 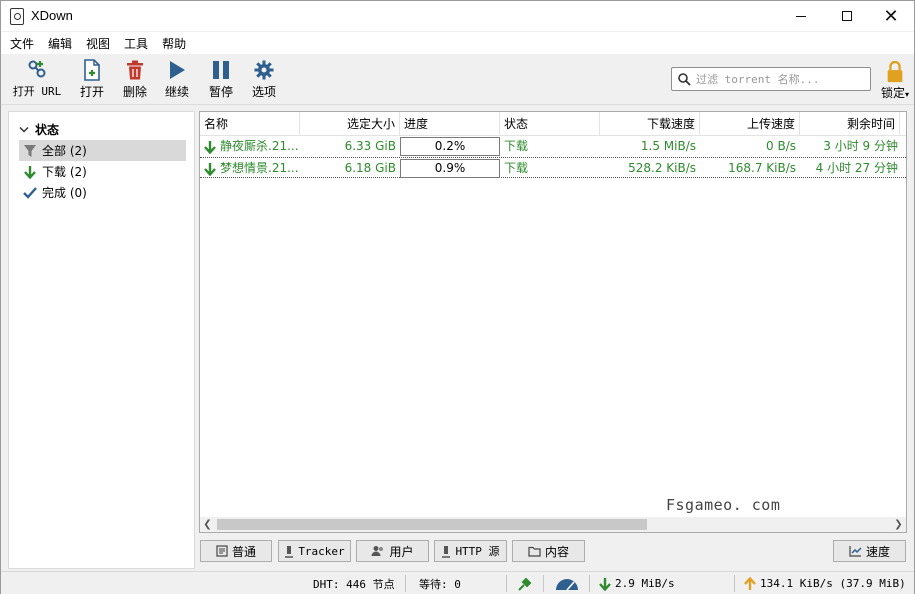 I want to click on chevron-down-icon, so click(x=24, y=130).